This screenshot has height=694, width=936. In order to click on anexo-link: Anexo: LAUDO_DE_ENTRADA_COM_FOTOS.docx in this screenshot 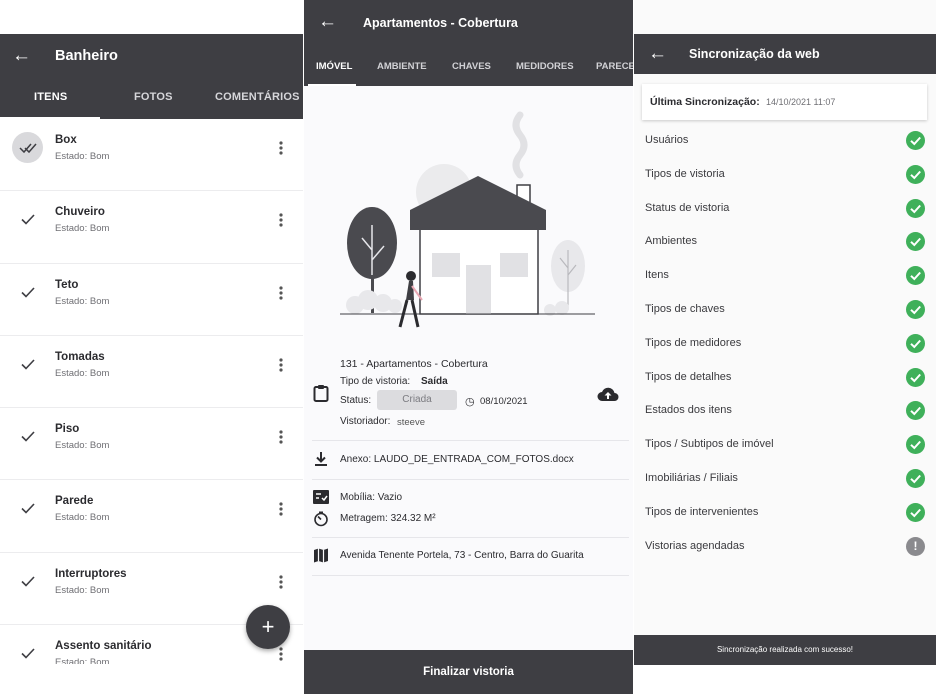, I will do `click(457, 459)`.